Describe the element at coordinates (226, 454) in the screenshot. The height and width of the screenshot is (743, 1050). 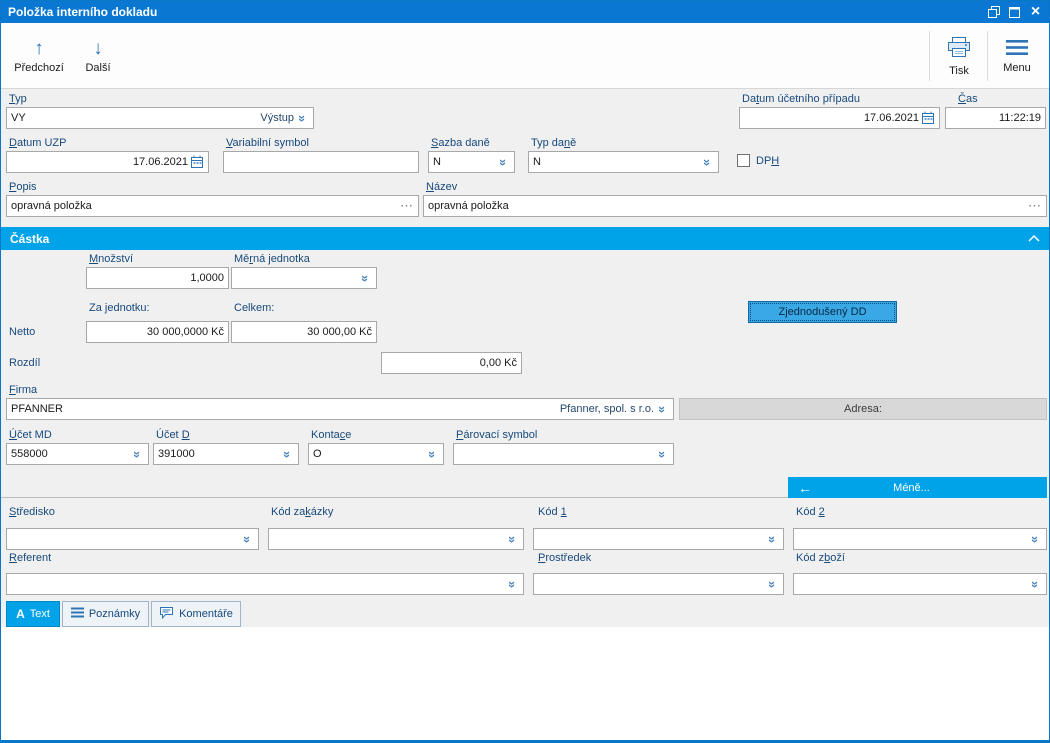
I see `ucet-d-field: 391000 »` at that location.